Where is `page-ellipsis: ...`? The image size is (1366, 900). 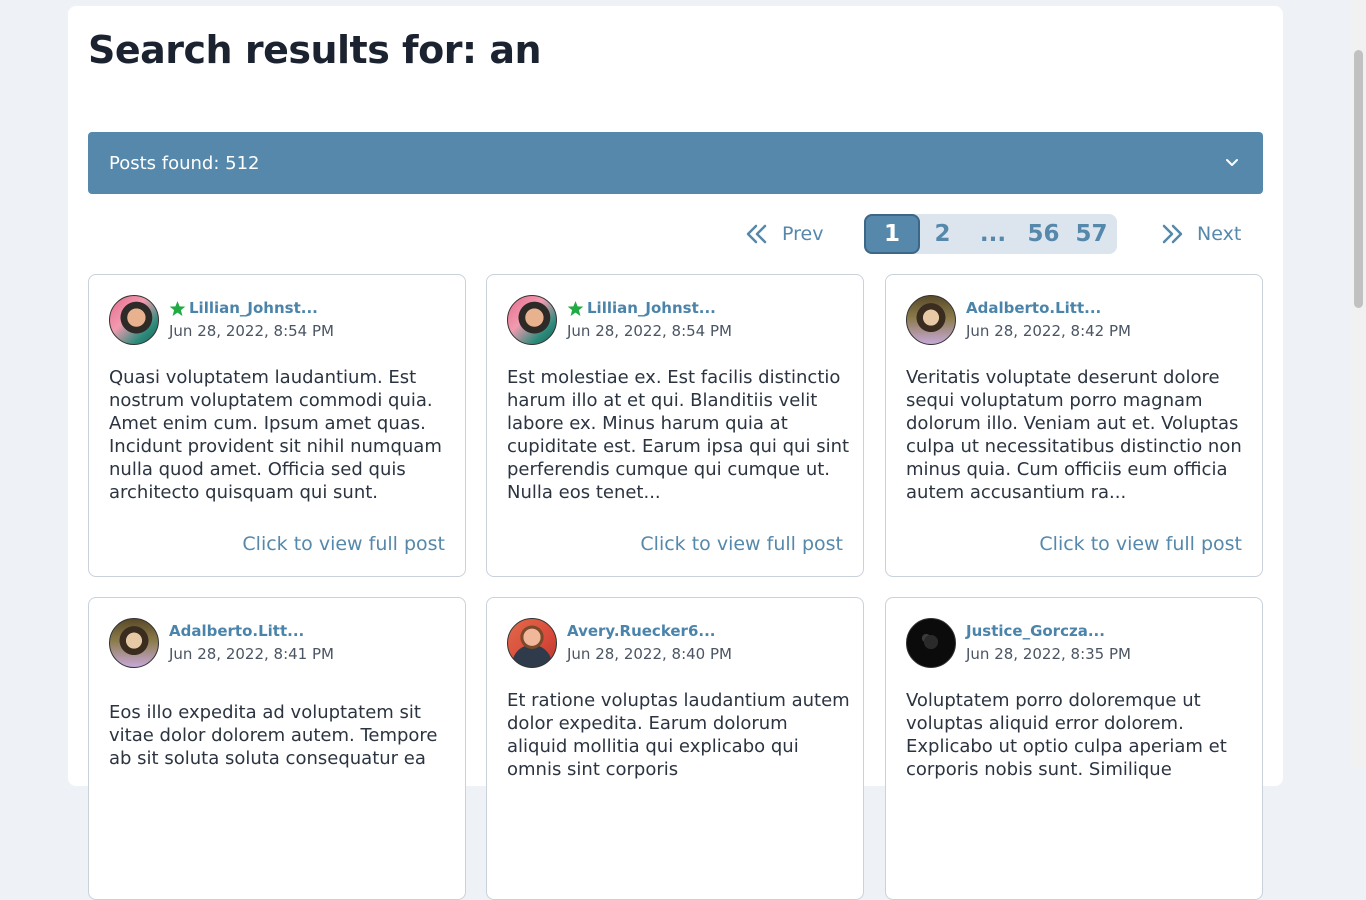
page-ellipsis: ... is located at coordinates (993, 234).